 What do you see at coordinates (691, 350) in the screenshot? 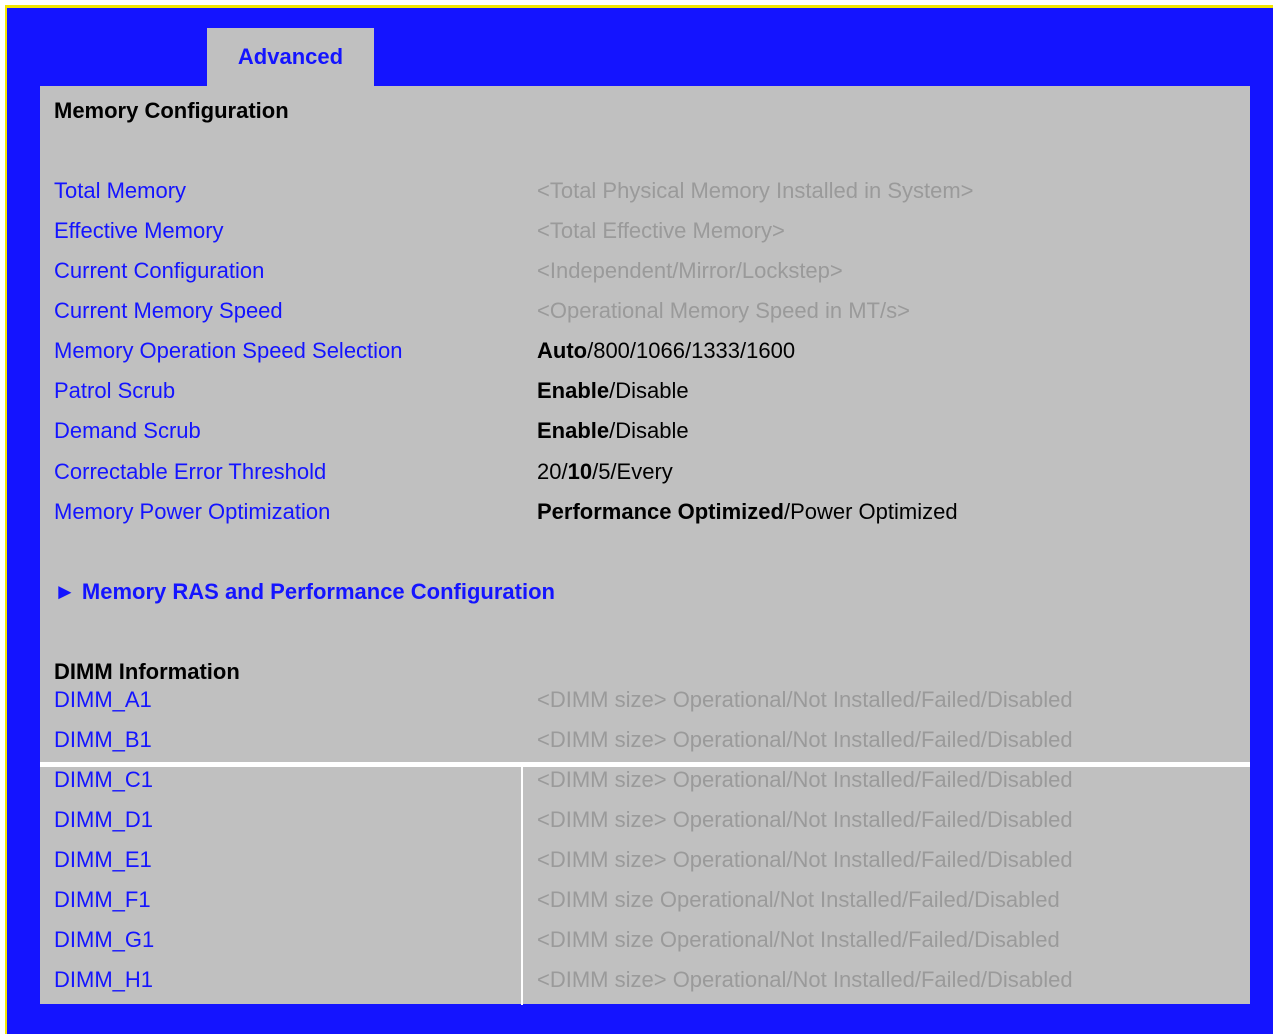
I see `option-value-post: /800/1066/1333/1600` at bounding box center [691, 350].